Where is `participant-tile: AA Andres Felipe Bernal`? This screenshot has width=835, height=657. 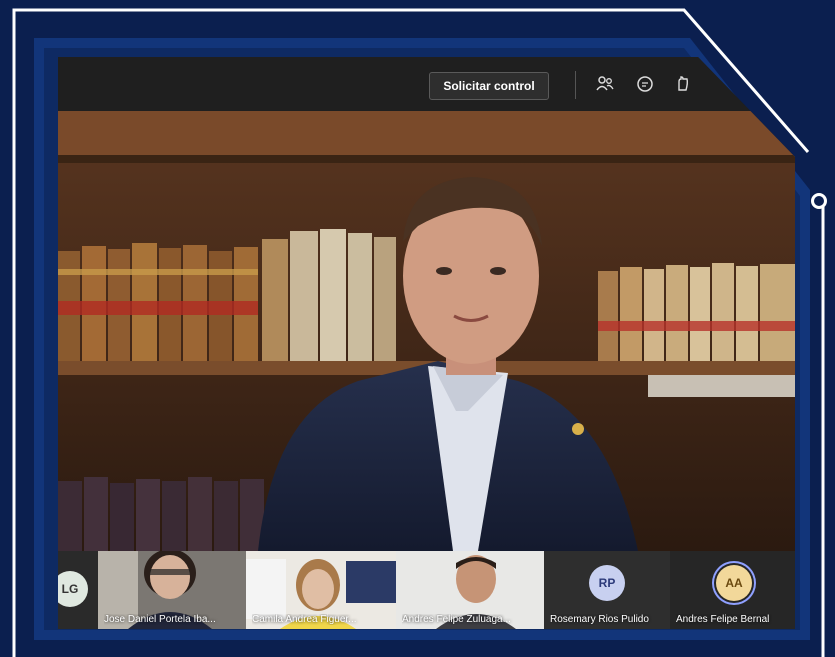 participant-tile: AA Andres Felipe Bernal is located at coordinates (732, 590).